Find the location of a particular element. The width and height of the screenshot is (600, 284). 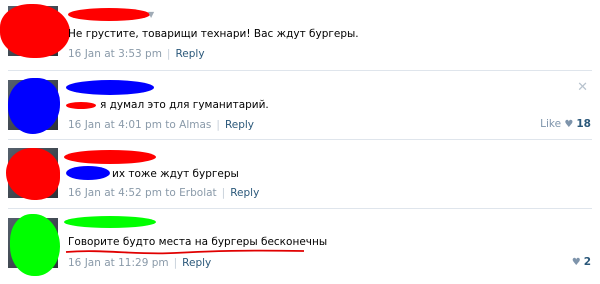

chevron-down-icon: ▼ is located at coordinates (151, 14).